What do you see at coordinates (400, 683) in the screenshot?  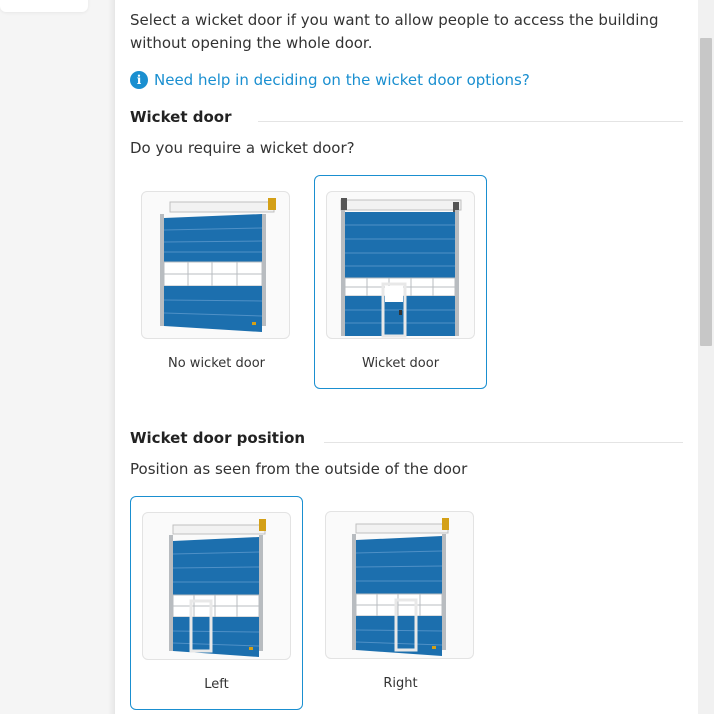 I see `option-label: Right` at bounding box center [400, 683].